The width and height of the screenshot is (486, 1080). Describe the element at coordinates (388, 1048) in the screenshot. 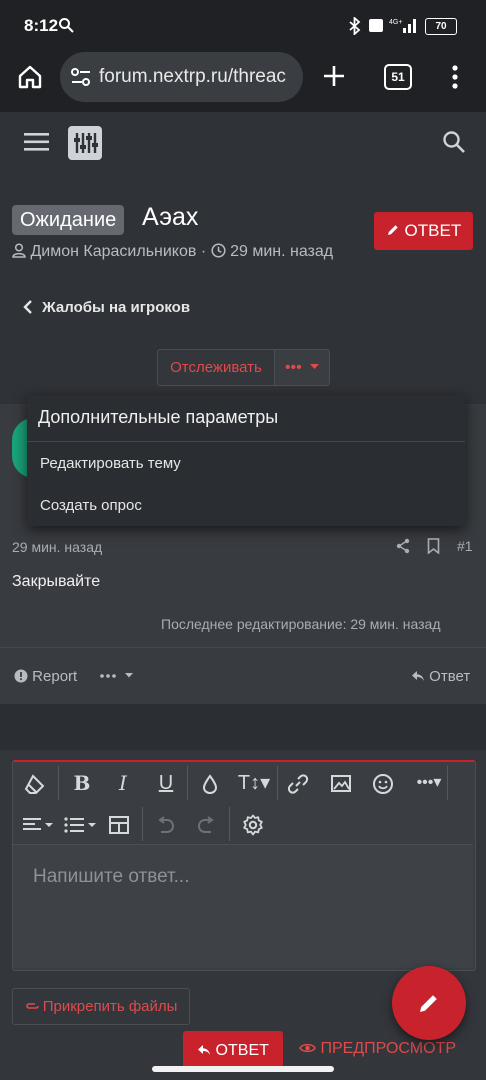

I see `preview-label: ПРЕДПРОСМОТР` at that location.